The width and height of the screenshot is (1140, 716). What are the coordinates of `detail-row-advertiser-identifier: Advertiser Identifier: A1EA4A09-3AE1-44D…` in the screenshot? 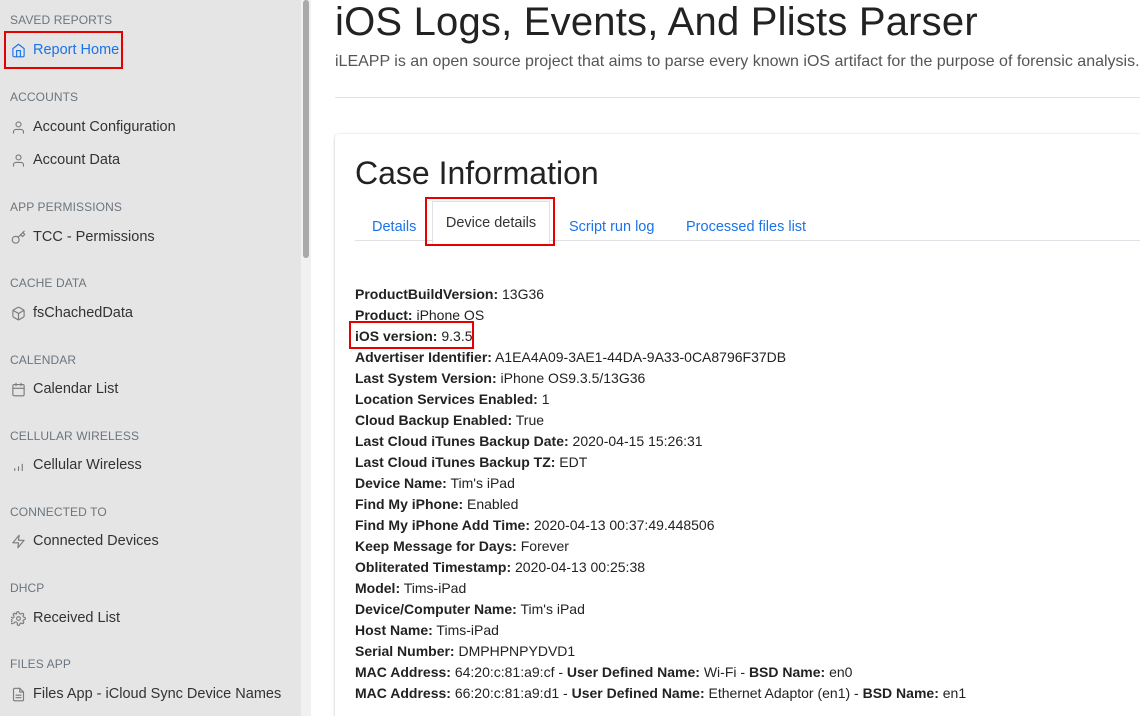 It's located at (660, 357).